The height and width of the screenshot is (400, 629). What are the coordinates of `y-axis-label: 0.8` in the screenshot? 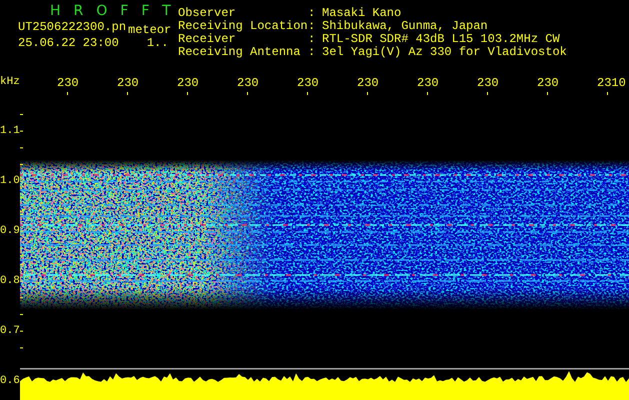 It's located at (10, 281).